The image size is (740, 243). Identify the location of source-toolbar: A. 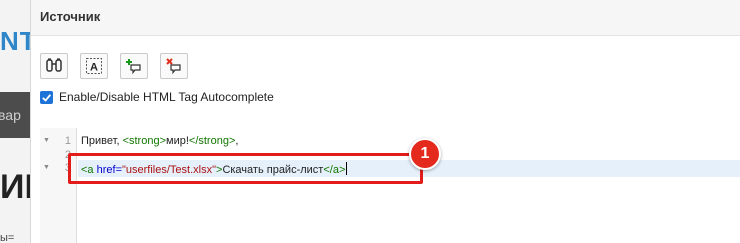
(114, 66).